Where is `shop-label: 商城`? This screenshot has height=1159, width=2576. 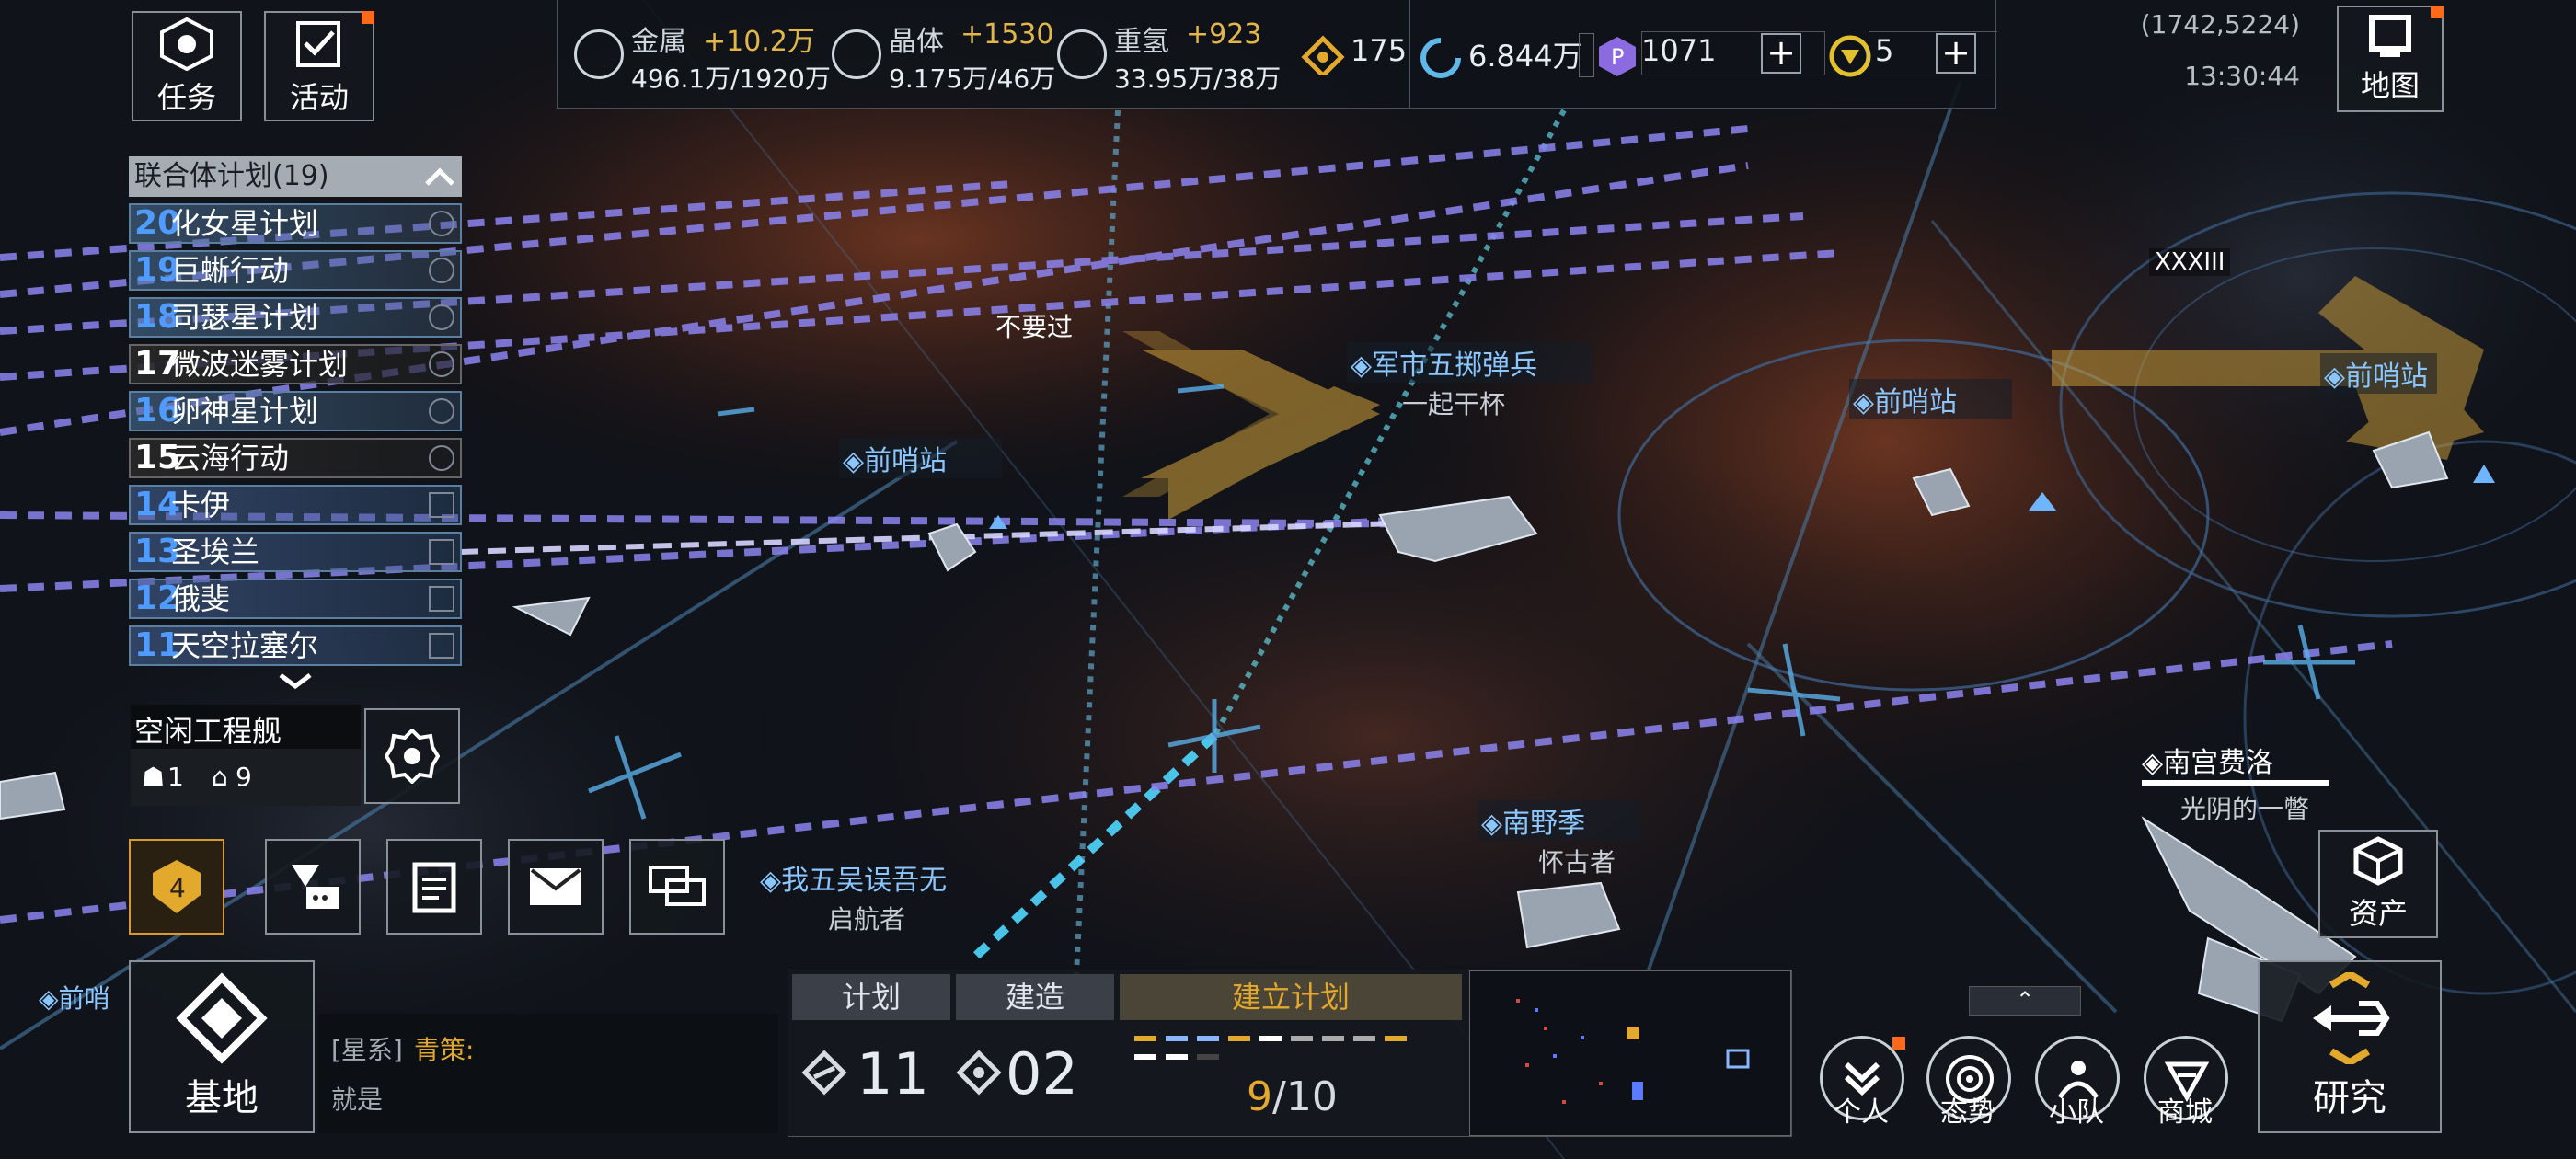 shop-label: 商城 is located at coordinates (2185, 1112).